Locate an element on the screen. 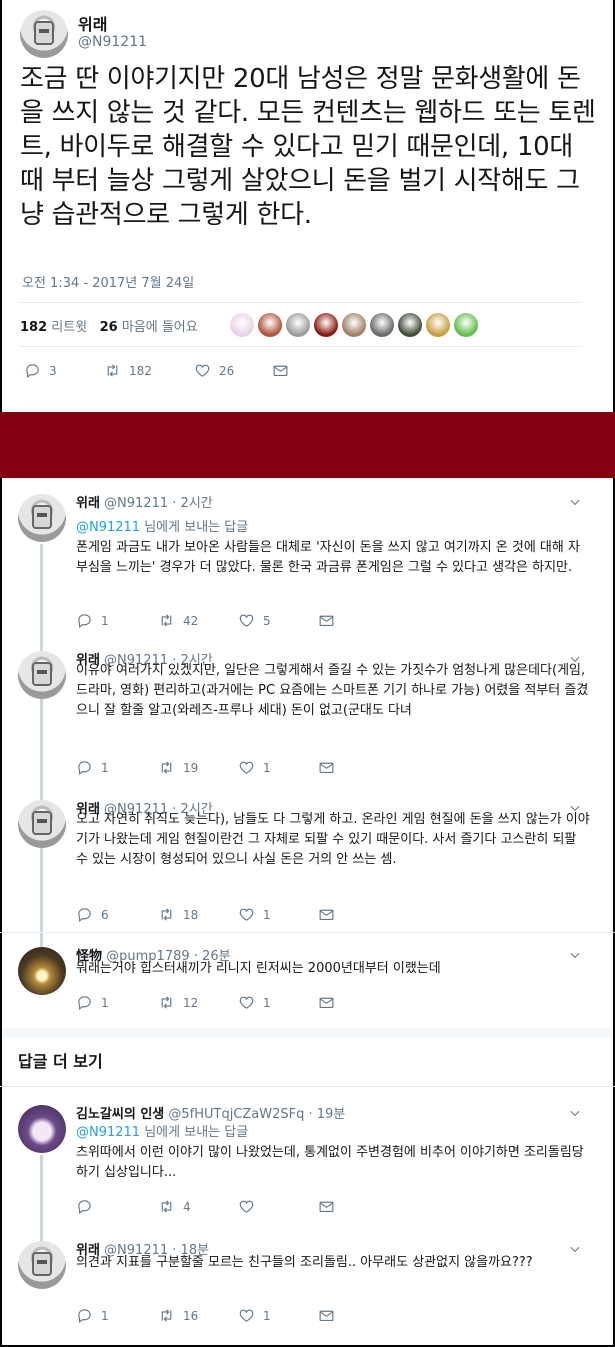  like-button: 5 is located at coordinates (278, 620).